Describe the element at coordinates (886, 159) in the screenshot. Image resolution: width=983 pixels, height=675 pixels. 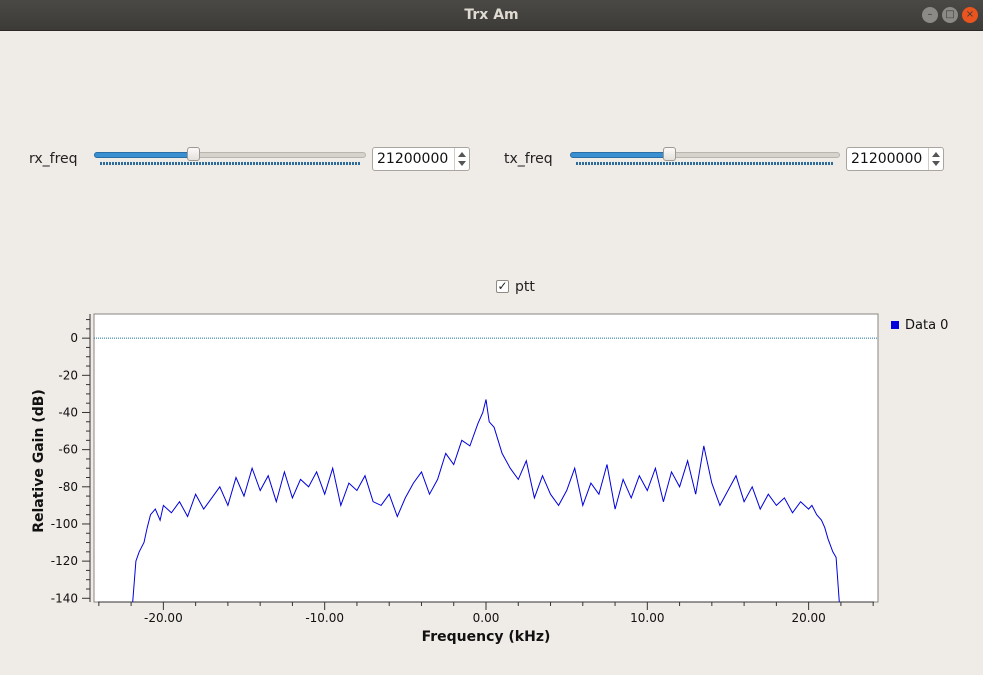
I see `tx-freq-value: 21200000` at that location.